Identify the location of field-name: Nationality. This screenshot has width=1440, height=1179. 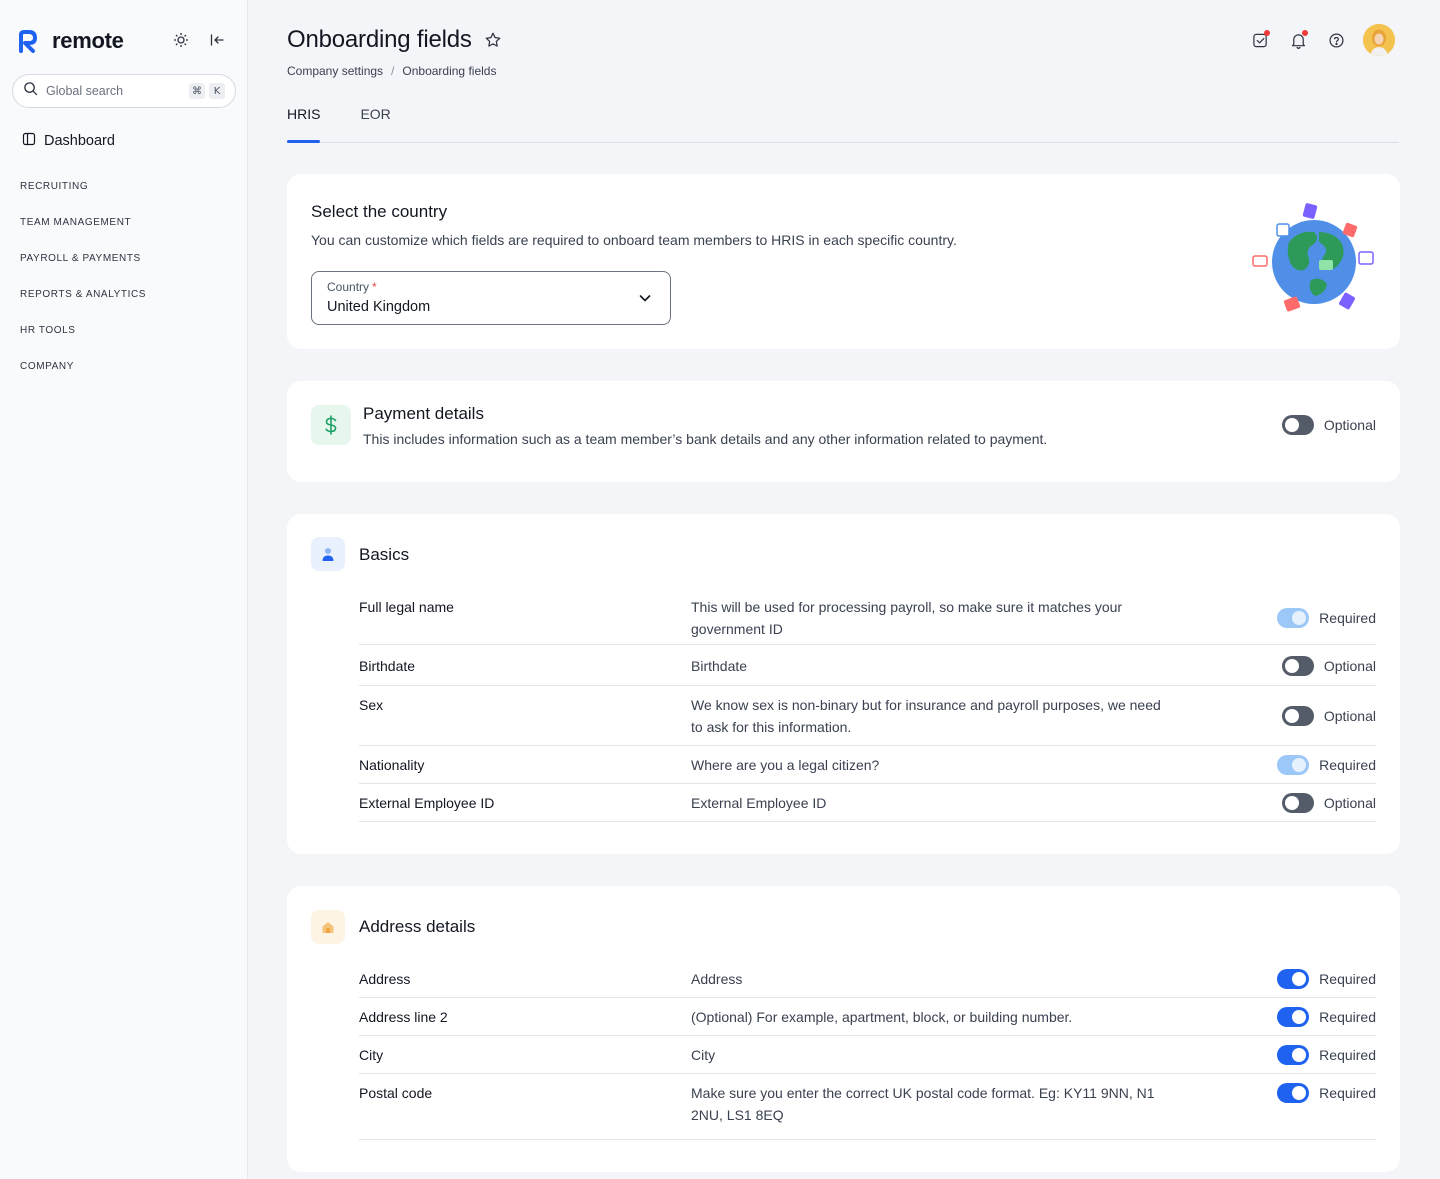
(392, 765).